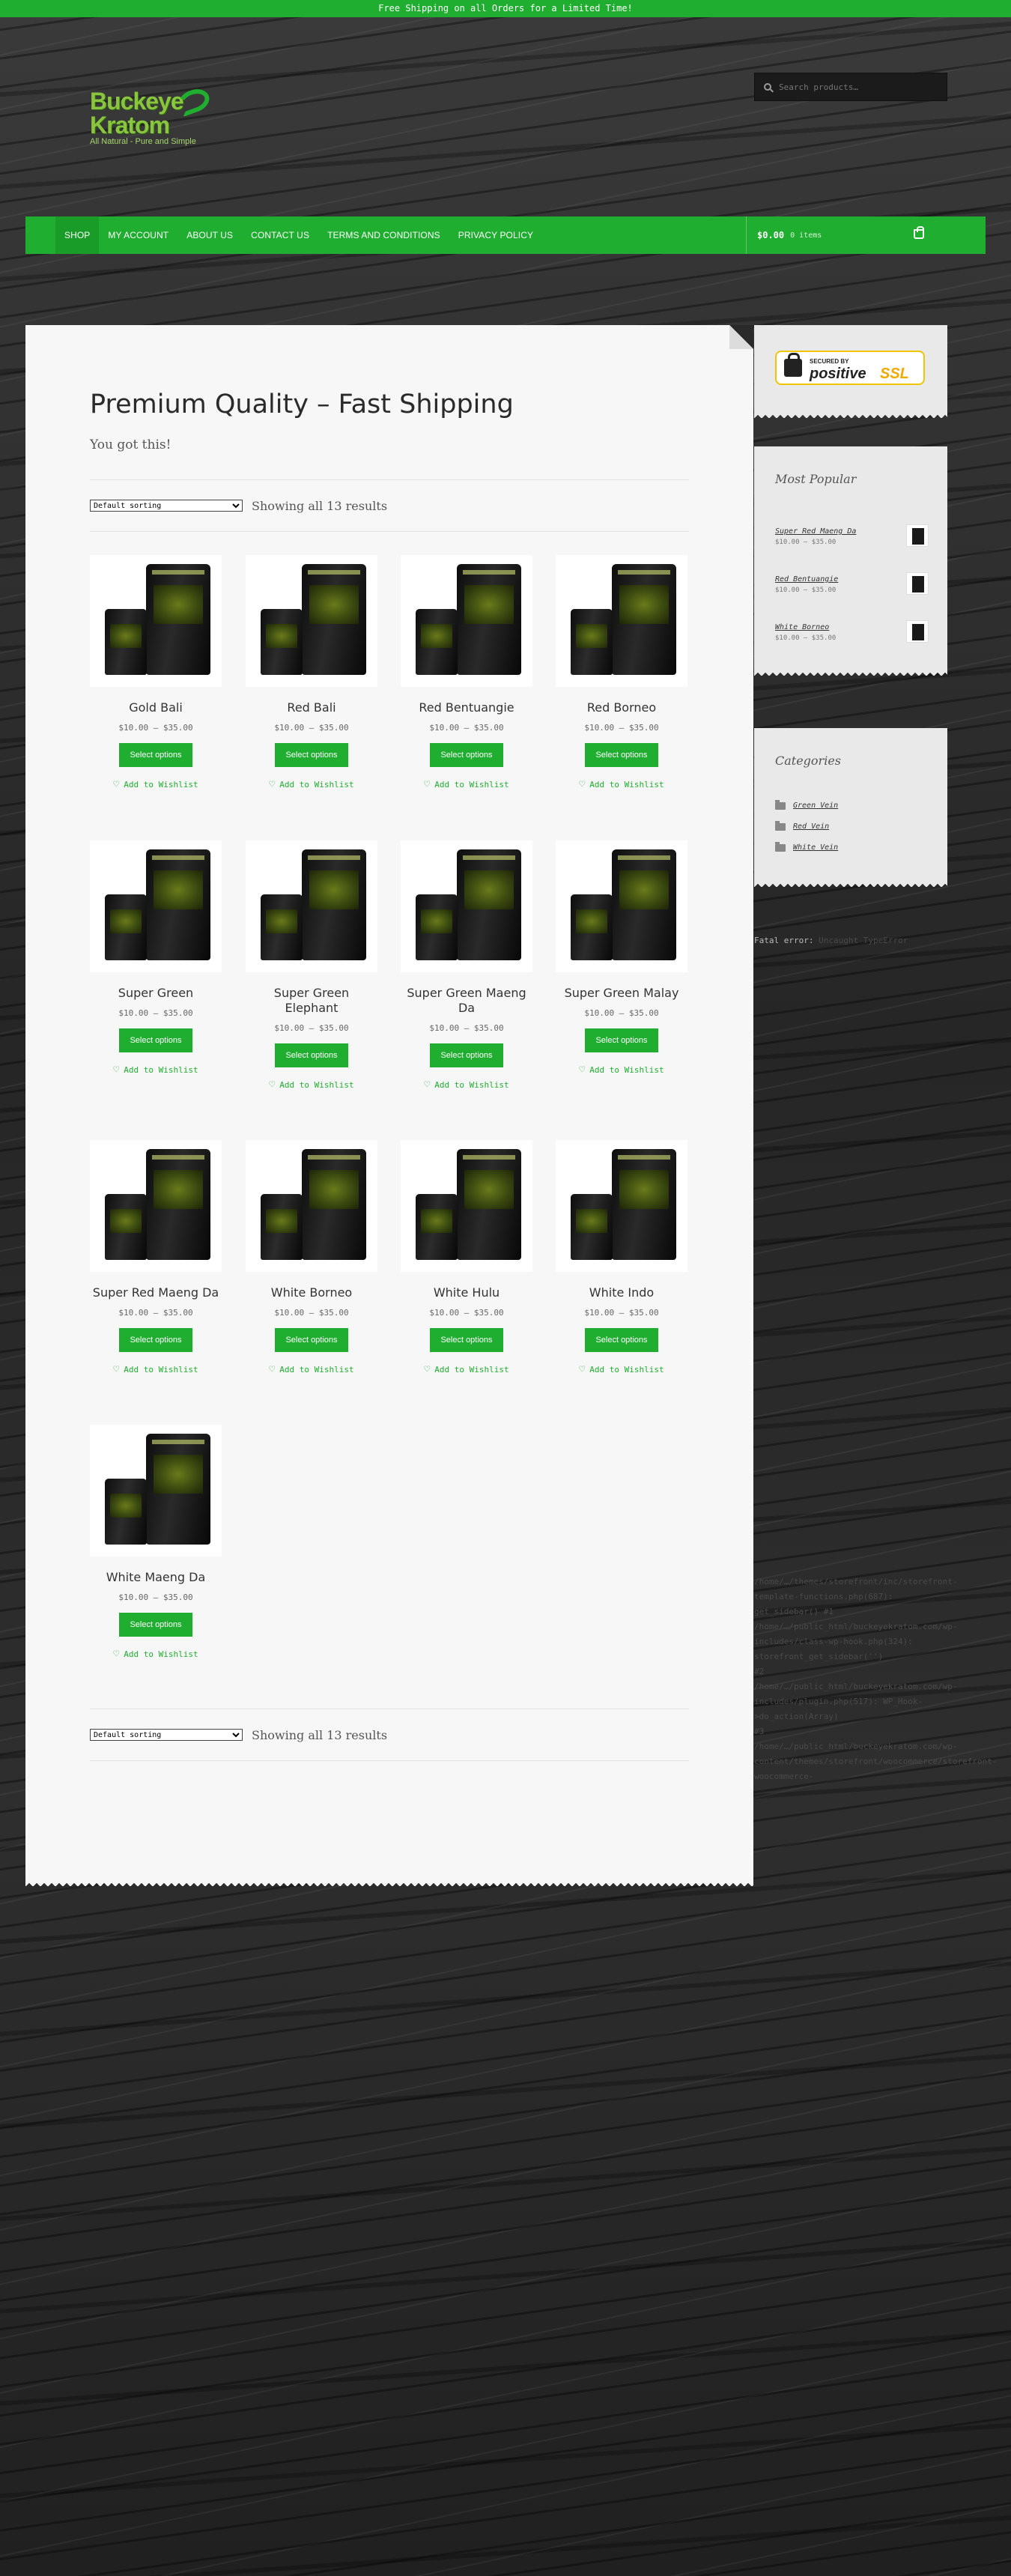 The height and width of the screenshot is (2576, 1011). What do you see at coordinates (854, 87) in the screenshot?
I see `search-input` at bounding box center [854, 87].